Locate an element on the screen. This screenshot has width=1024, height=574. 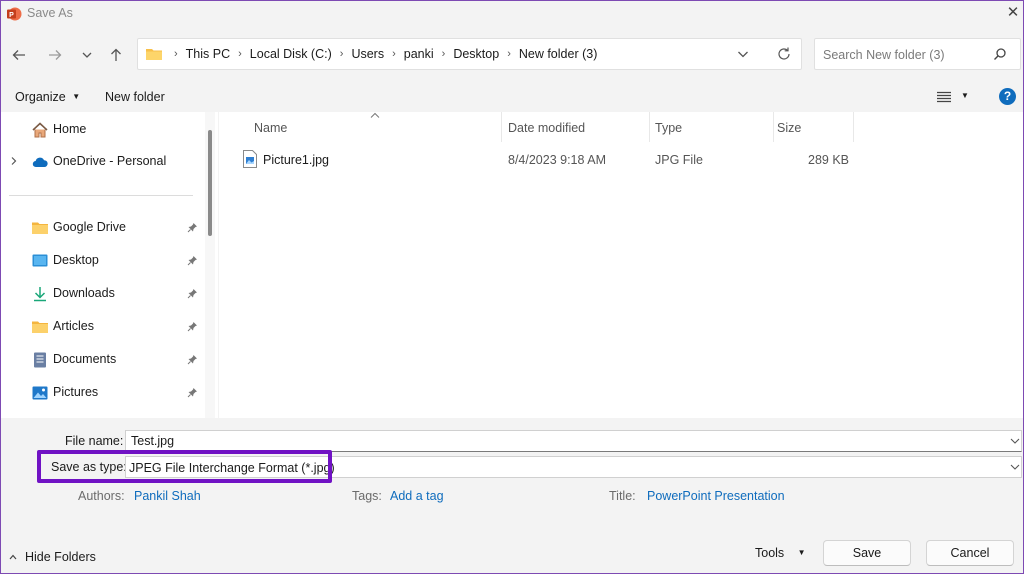
column-header-label: Name is located at coordinates (271, 128).